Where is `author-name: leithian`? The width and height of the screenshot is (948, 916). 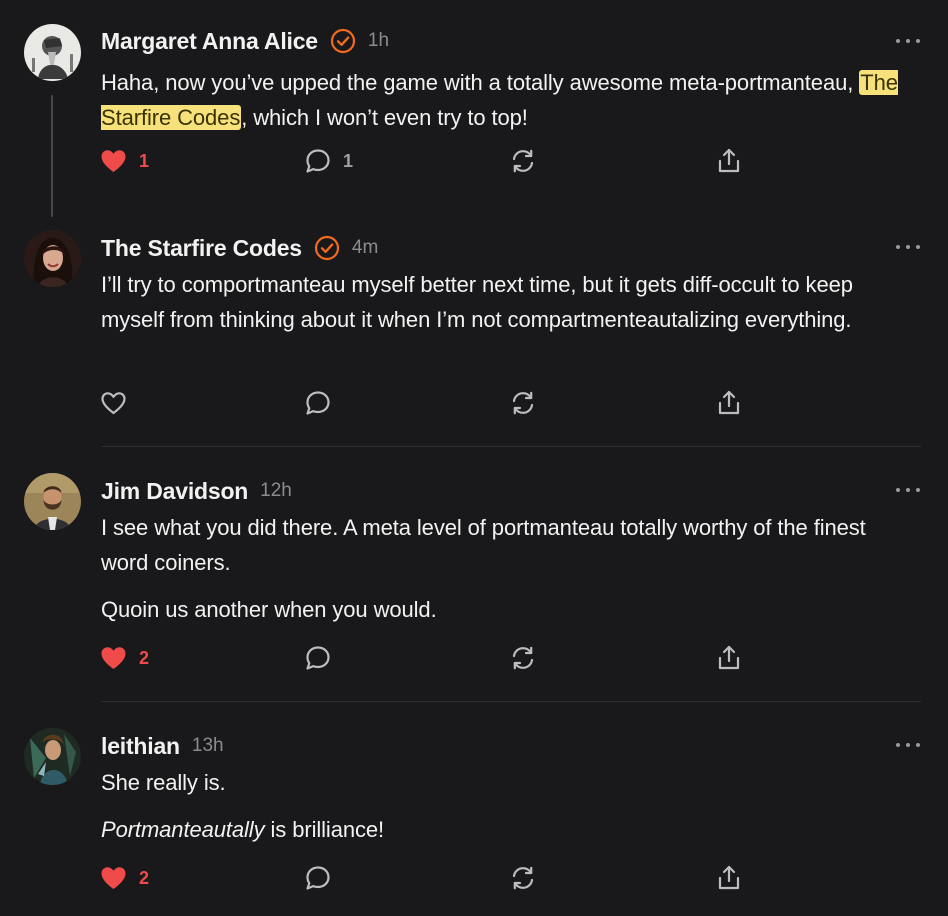
author-name: leithian is located at coordinates (140, 746).